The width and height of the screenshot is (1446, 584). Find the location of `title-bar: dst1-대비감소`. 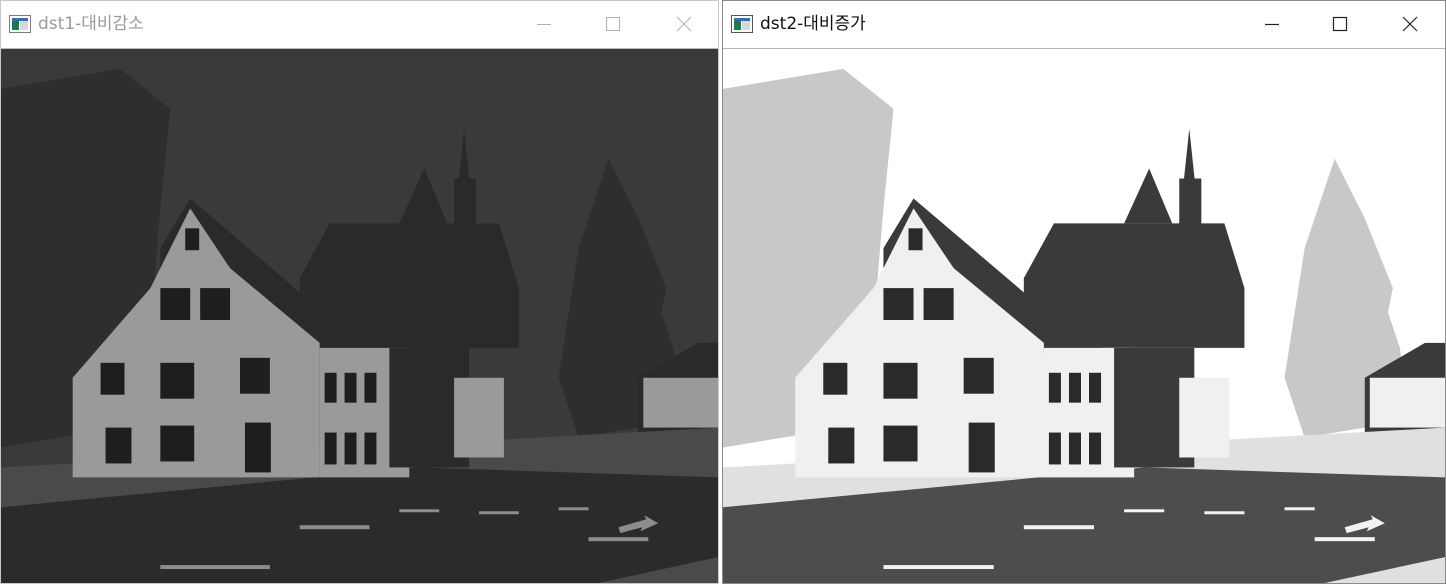

title-bar: dst1-대비감소 is located at coordinates (359, 25).